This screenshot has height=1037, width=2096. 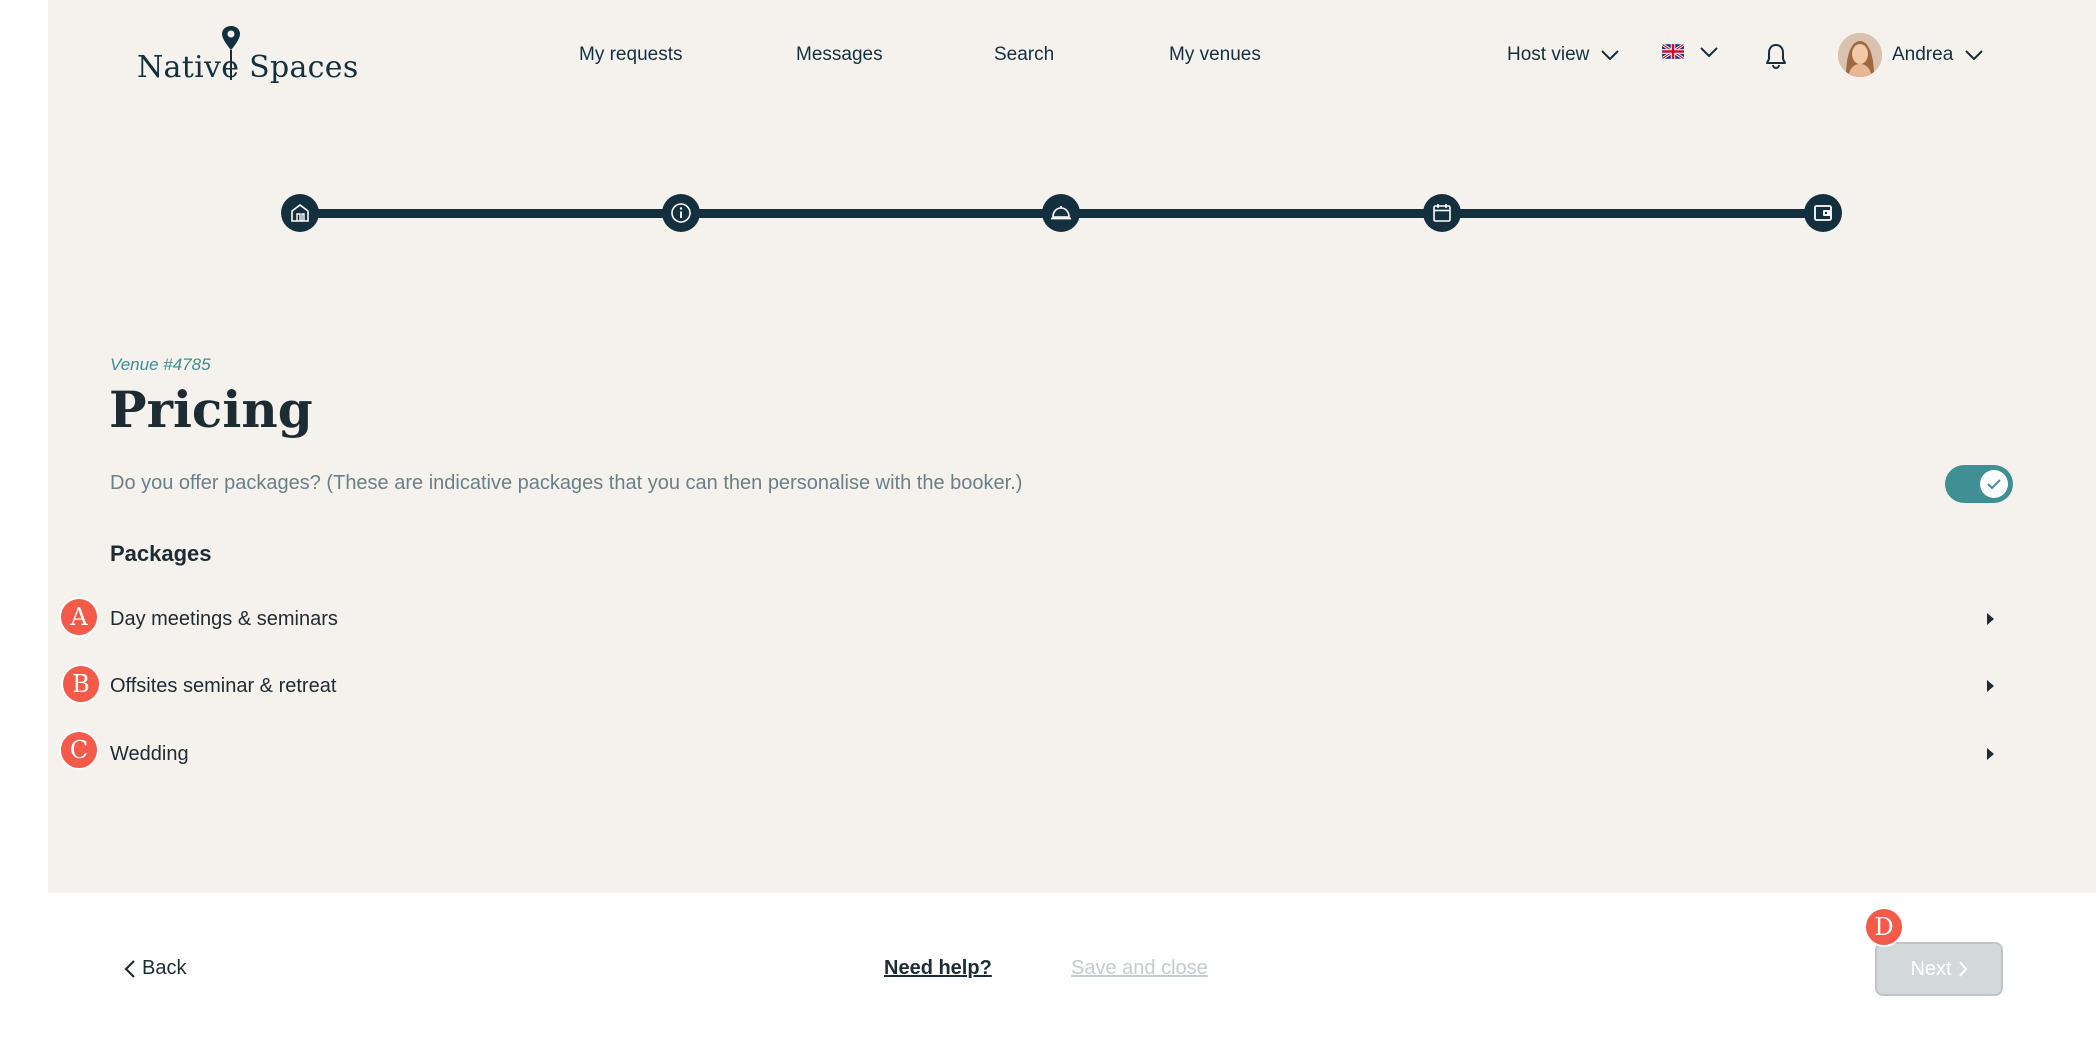 I want to click on user-name: Andrea, so click(x=1923, y=54).